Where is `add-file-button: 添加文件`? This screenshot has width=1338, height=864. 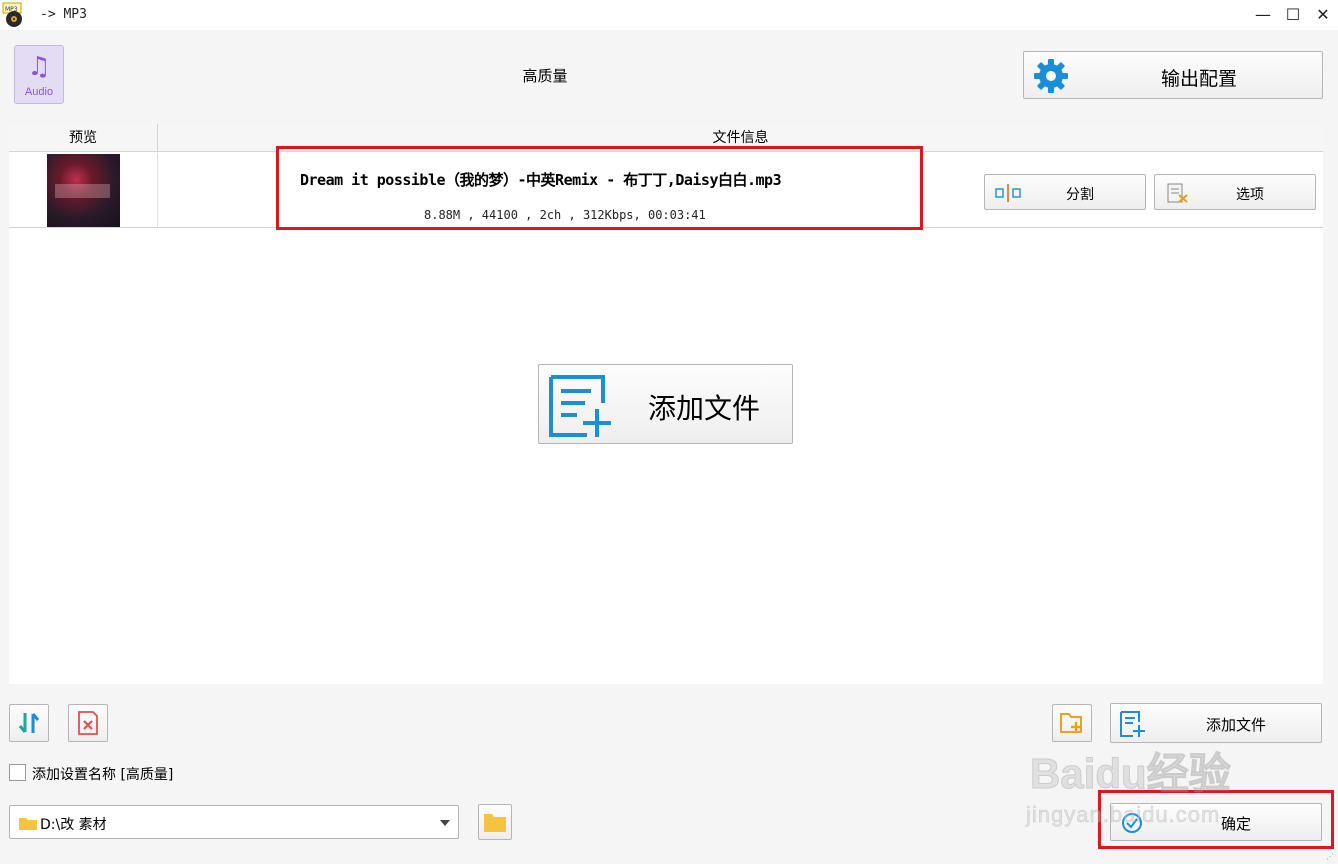
add-file-button: 添加文件 is located at coordinates (1216, 723).